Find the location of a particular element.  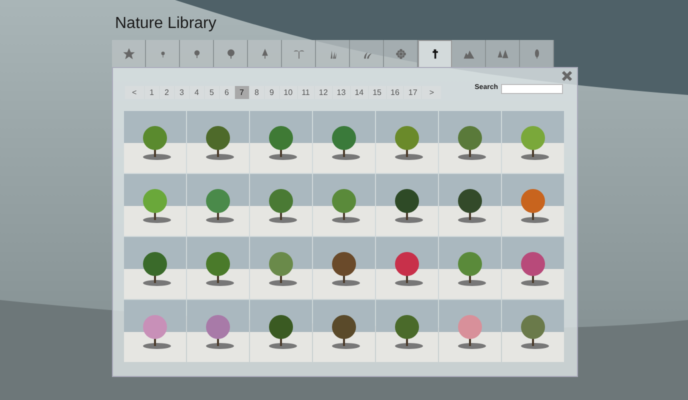

page-button: 15 is located at coordinates (377, 92).